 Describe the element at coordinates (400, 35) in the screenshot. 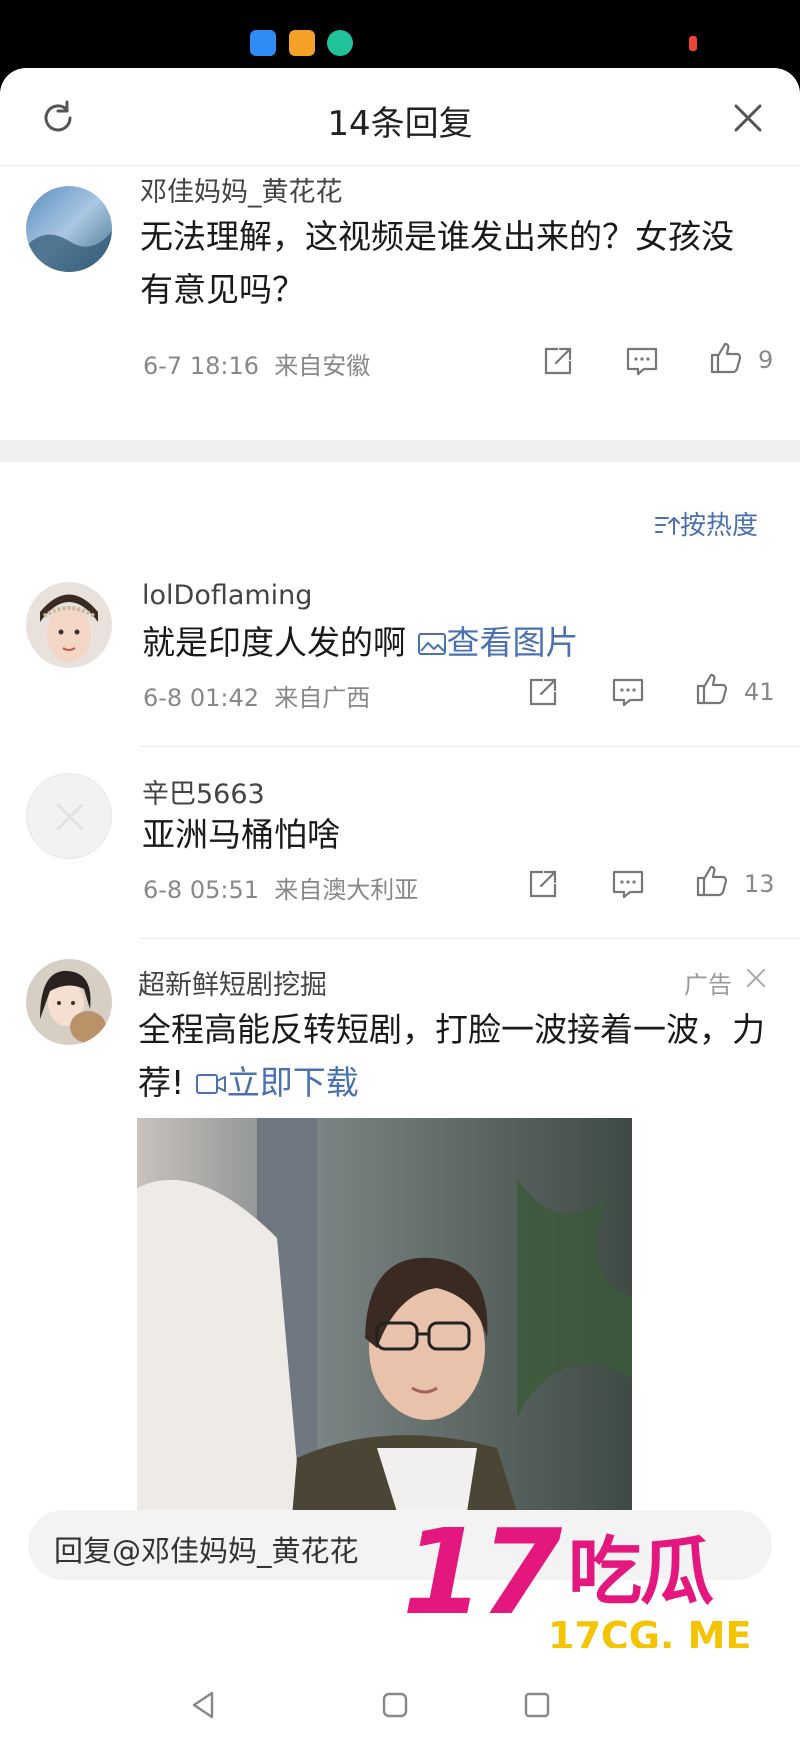

I see `status-bar` at that location.